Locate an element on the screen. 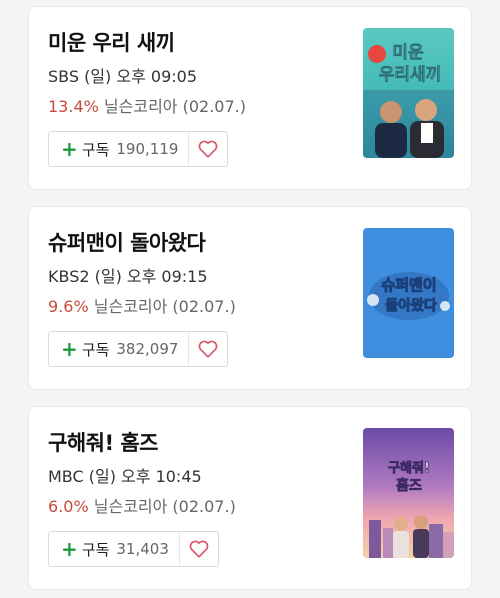 The image size is (500, 598). rating-row: 6.0% 닐슨코리아 (02.07.) is located at coordinates (142, 505).